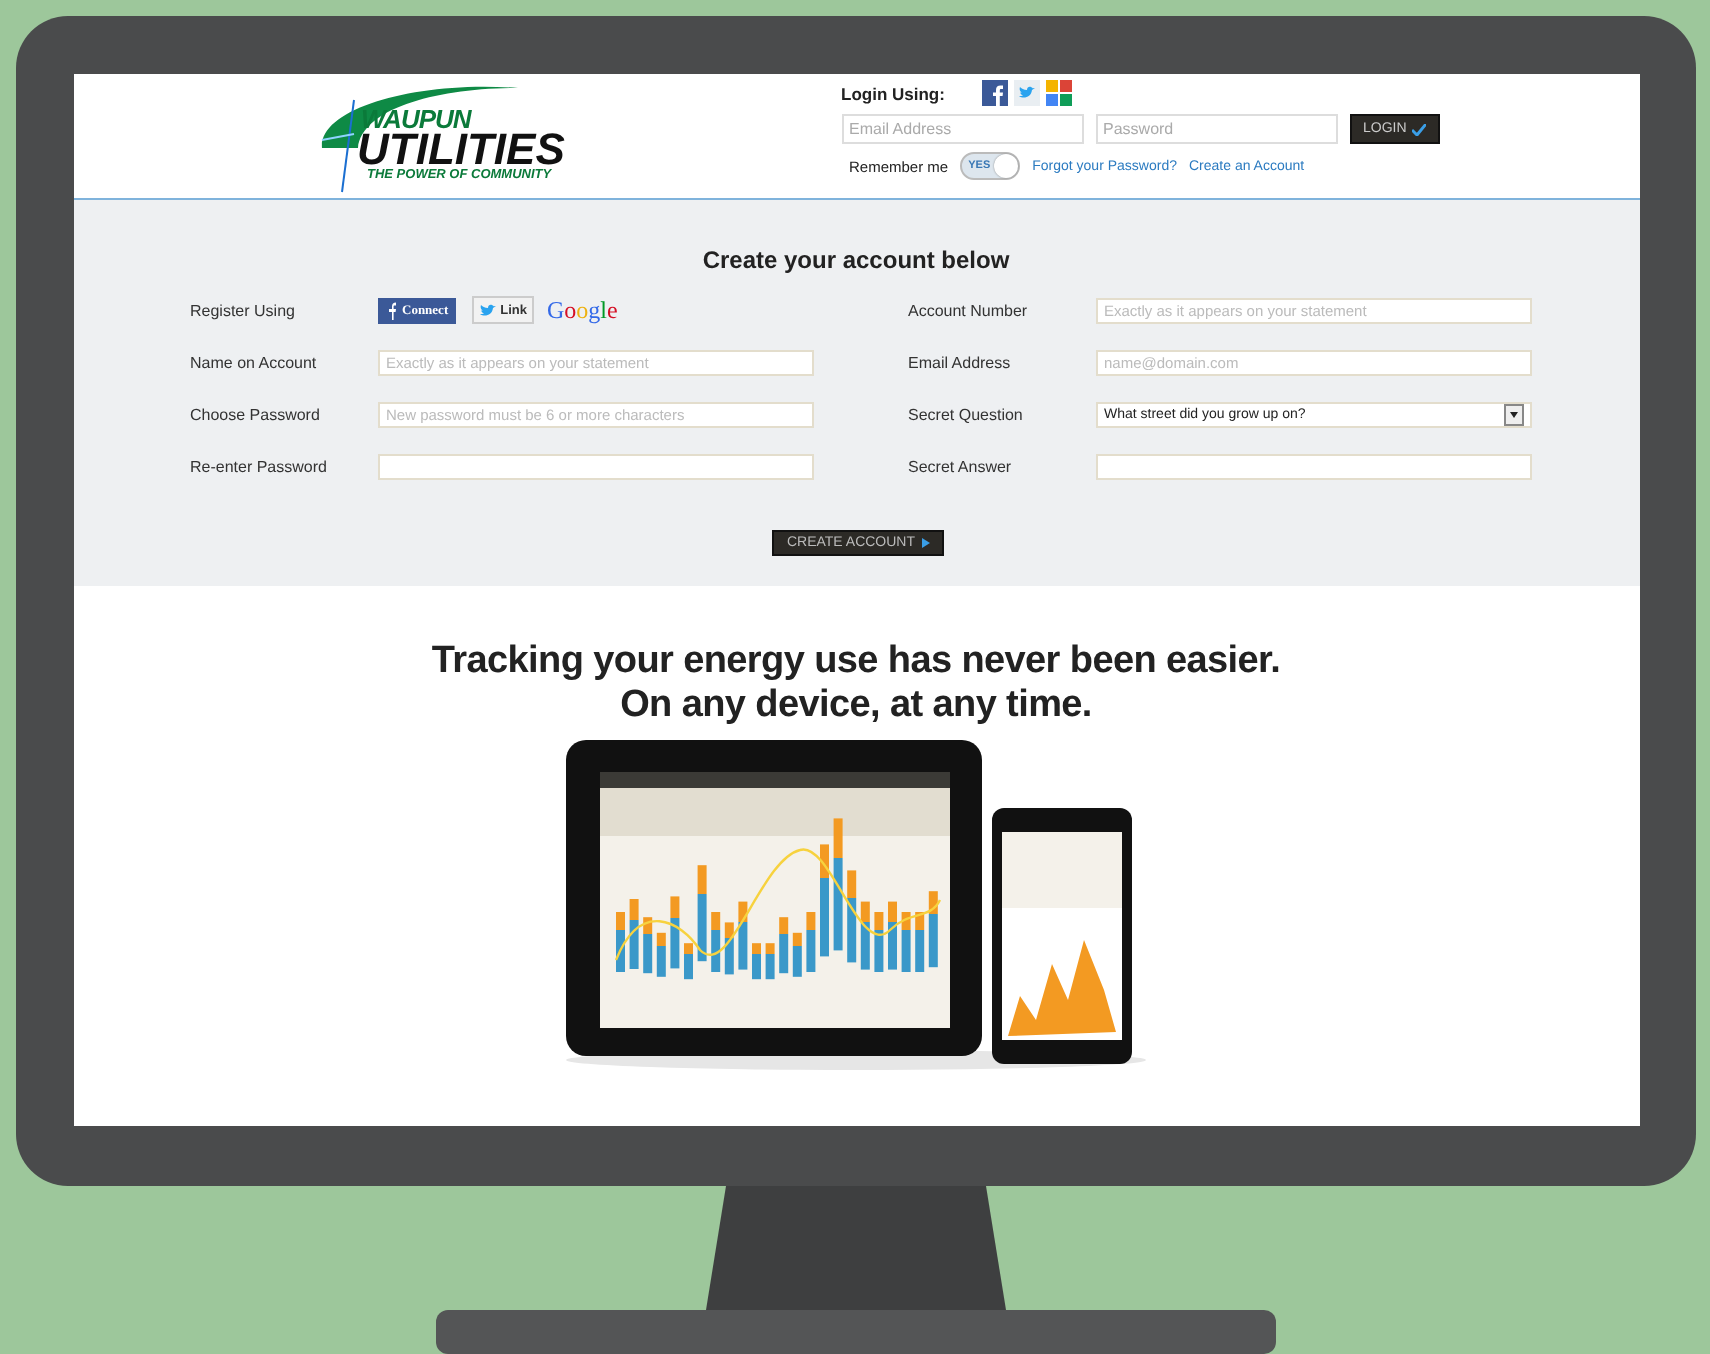 The width and height of the screenshot is (1710, 1354). What do you see at coordinates (243, 310) in the screenshot?
I see `field-label: Register Using` at bounding box center [243, 310].